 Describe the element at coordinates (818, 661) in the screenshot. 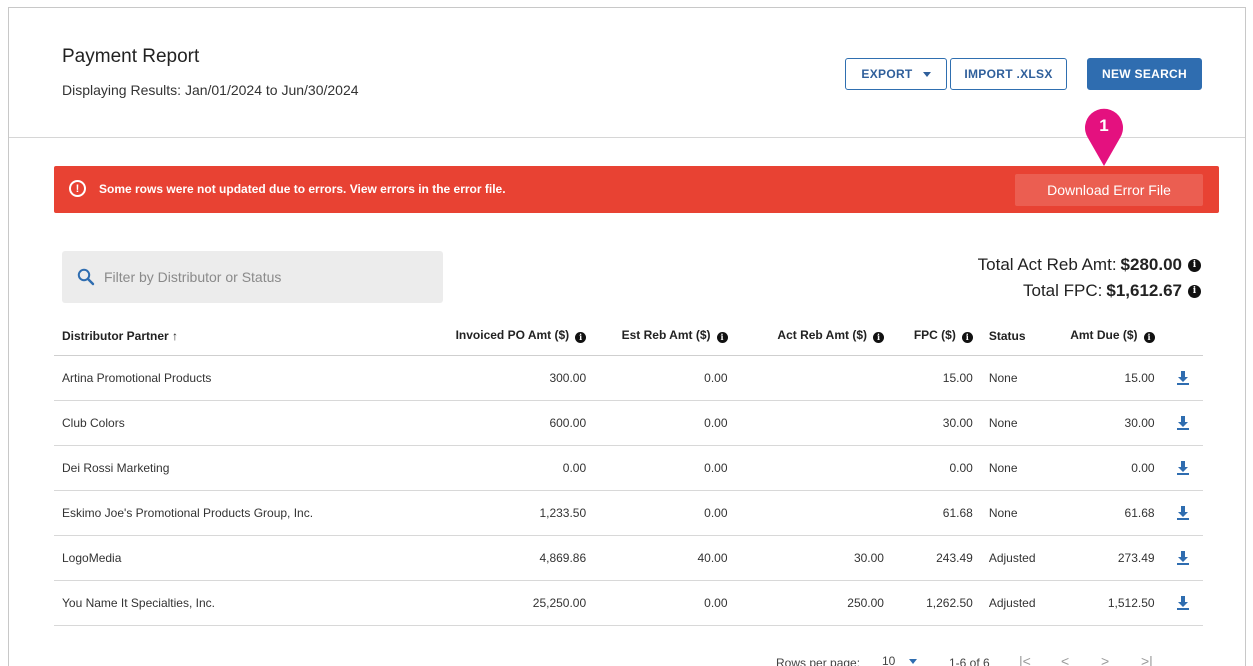

I see `rows-per-page-label: Rows per page:` at that location.